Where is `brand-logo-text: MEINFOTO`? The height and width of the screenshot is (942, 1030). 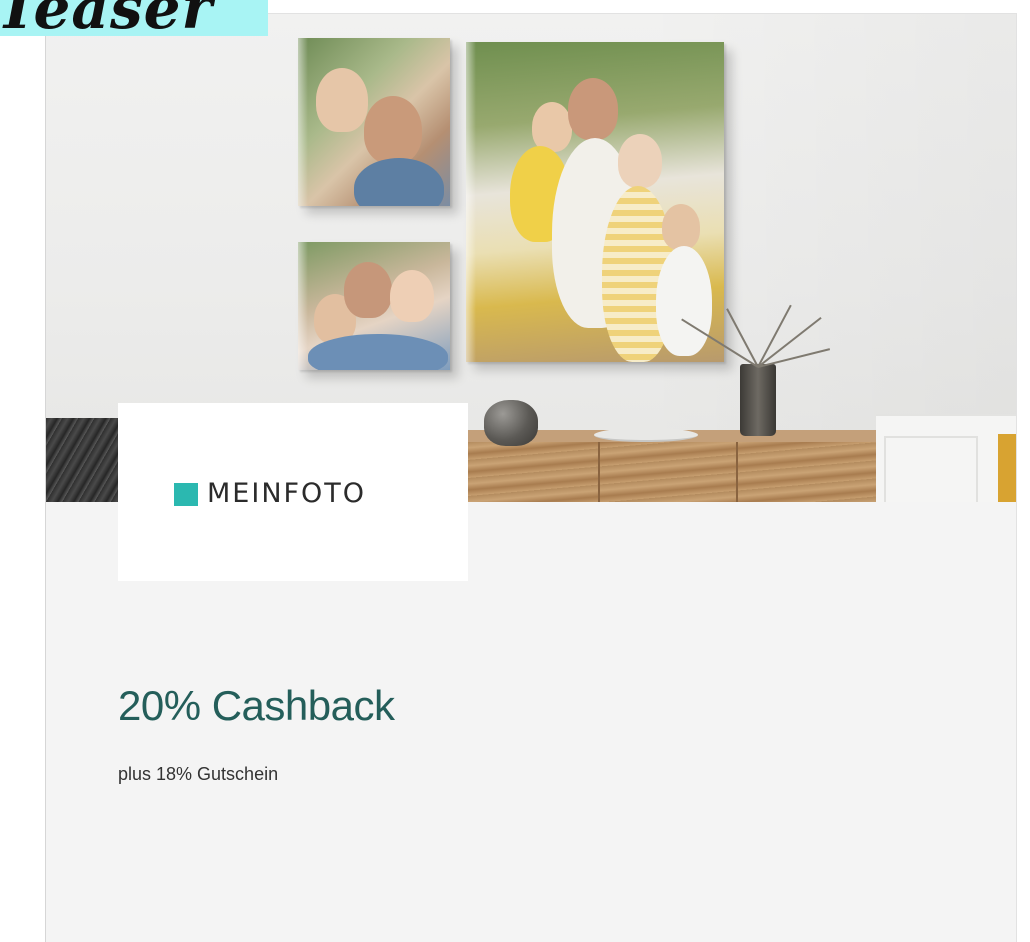 brand-logo-text: MEINFOTO is located at coordinates (287, 493).